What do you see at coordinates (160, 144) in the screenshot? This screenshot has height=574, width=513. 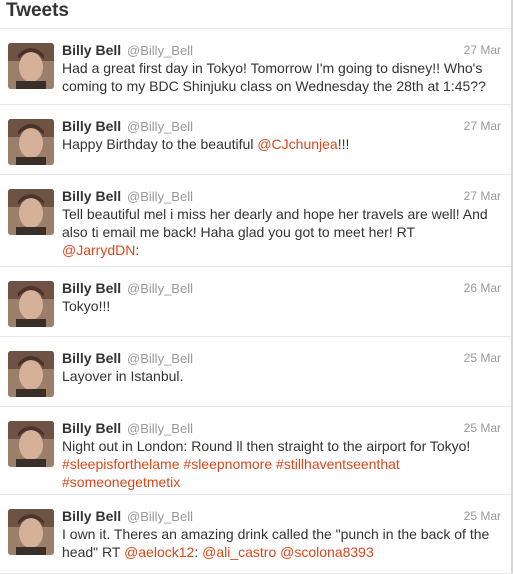 I see `tweet-text-segment: Happy Birthday to the beautiful` at bounding box center [160, 144].